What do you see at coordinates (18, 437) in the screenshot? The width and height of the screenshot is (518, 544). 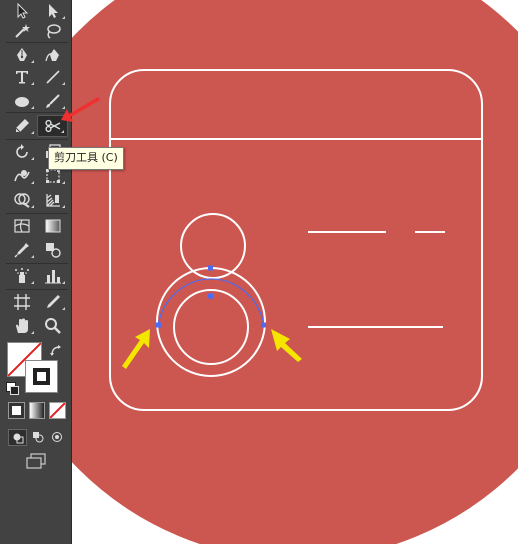 I see `draw-normal-icon` at bounding box center [18, 437].